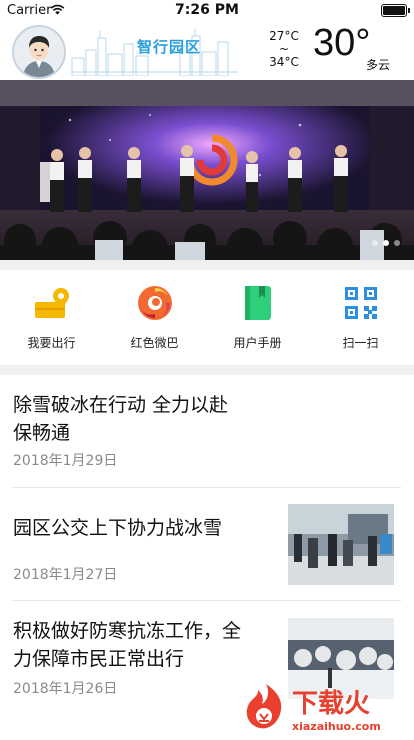 This screenshot has width=414, height=740. What do you see at coordinates (257, 343) in the screenshot?
I see `quick-action-label: 用户手册` at bounding box center [257, 343].